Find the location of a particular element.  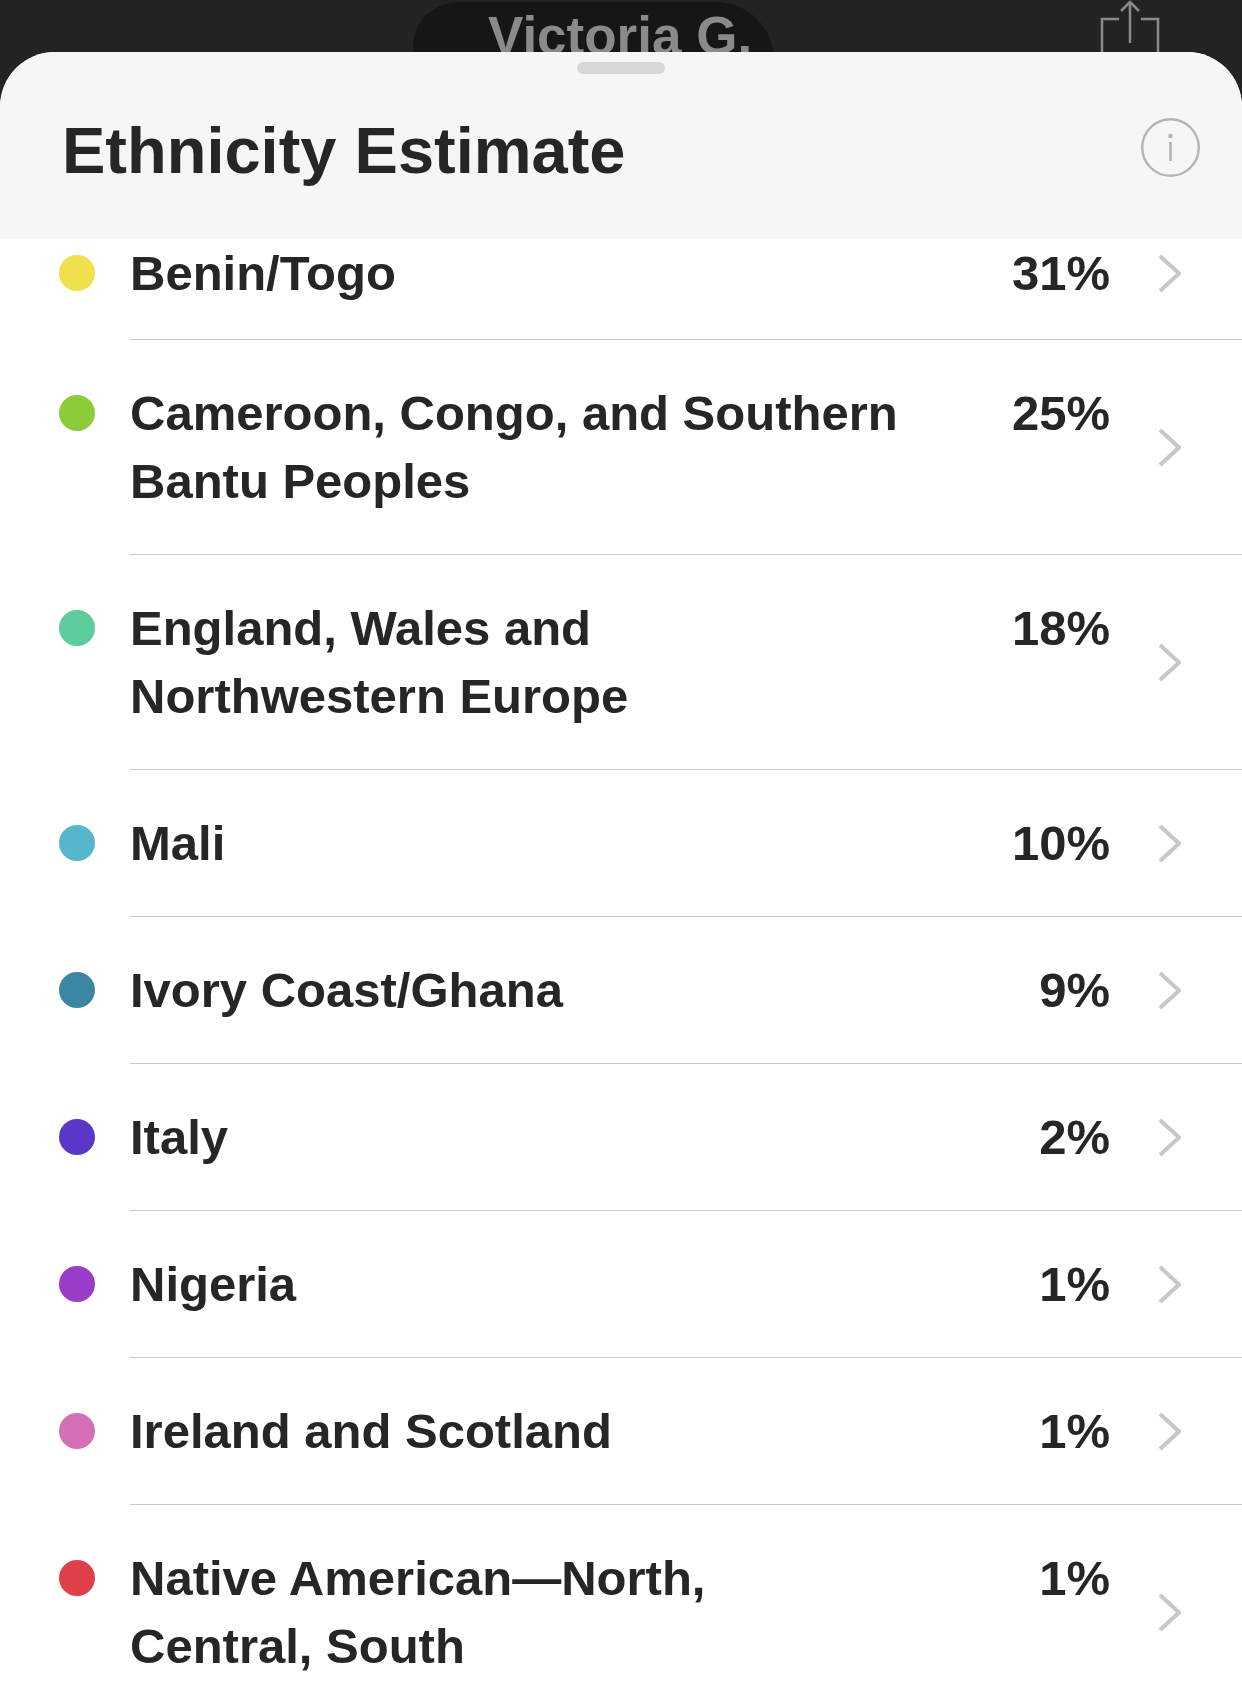

ethnicity-percent: 31% is located at coordinates (1060, 273).